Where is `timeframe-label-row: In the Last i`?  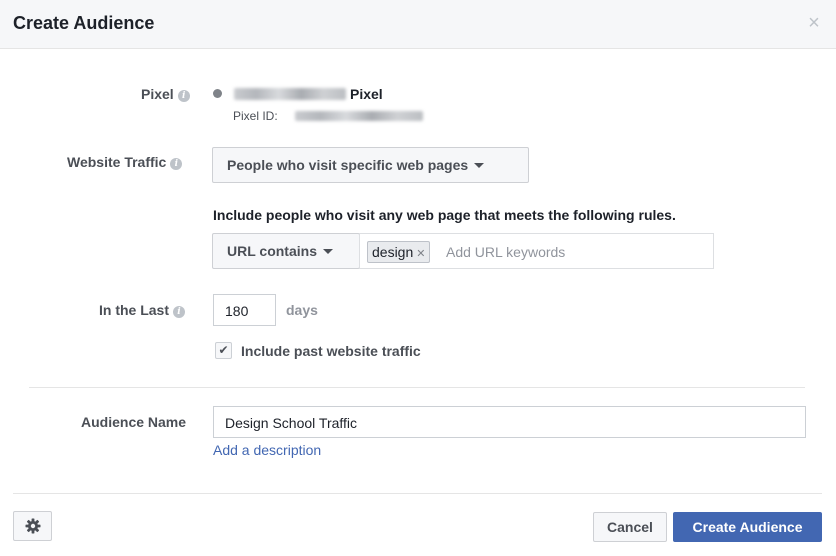 timeframe-label-row: In the Last i is located at coordinates (142, 310).